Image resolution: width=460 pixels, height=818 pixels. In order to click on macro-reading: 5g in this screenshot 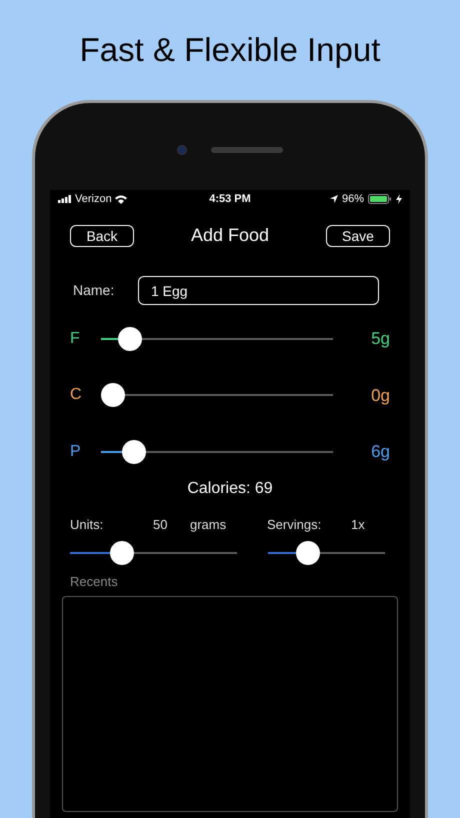, I will do `click(380, 339)`.